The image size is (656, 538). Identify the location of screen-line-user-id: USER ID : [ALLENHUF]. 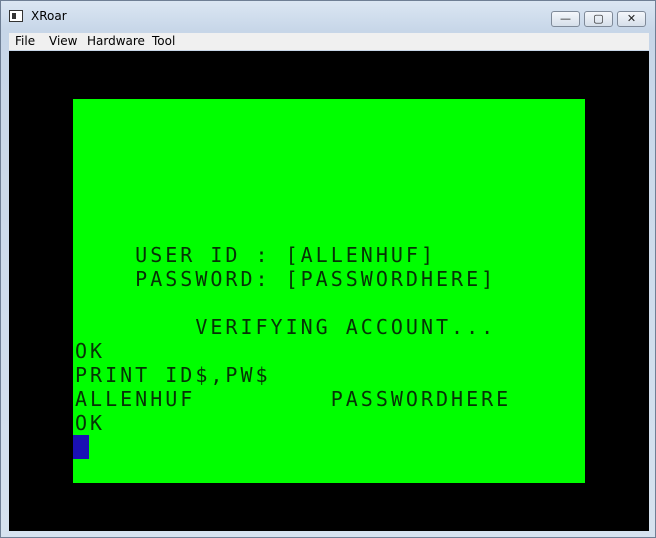
(255, 255).